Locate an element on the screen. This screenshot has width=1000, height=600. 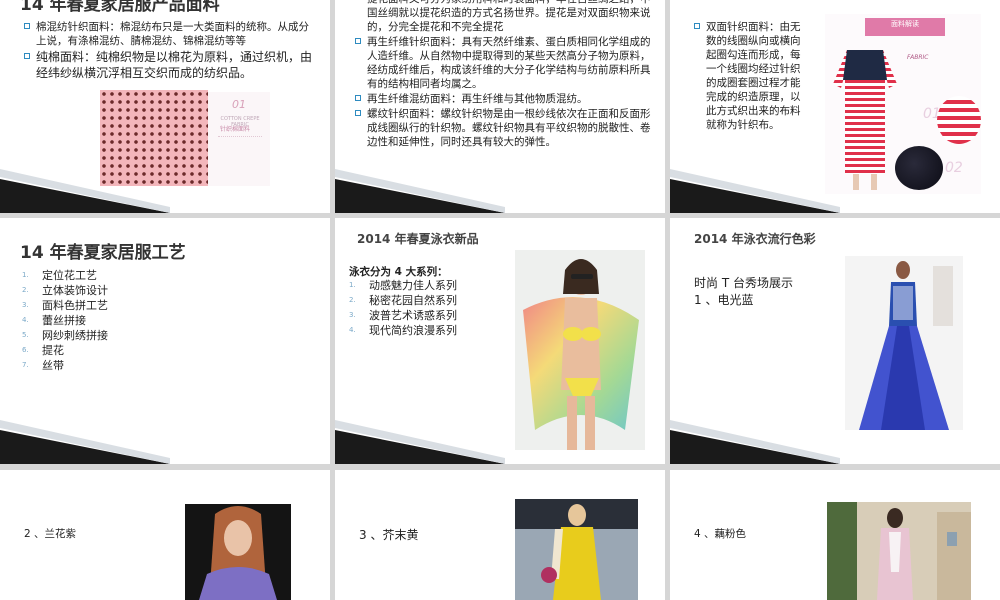
list-heading: 泳衣分为 4 大系列： is located at coordinates (398, 272).